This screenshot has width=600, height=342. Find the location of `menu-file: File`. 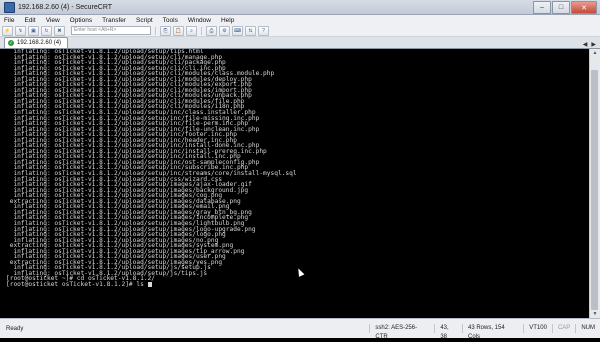

menu-file: File is located at coordinates (10, 20).